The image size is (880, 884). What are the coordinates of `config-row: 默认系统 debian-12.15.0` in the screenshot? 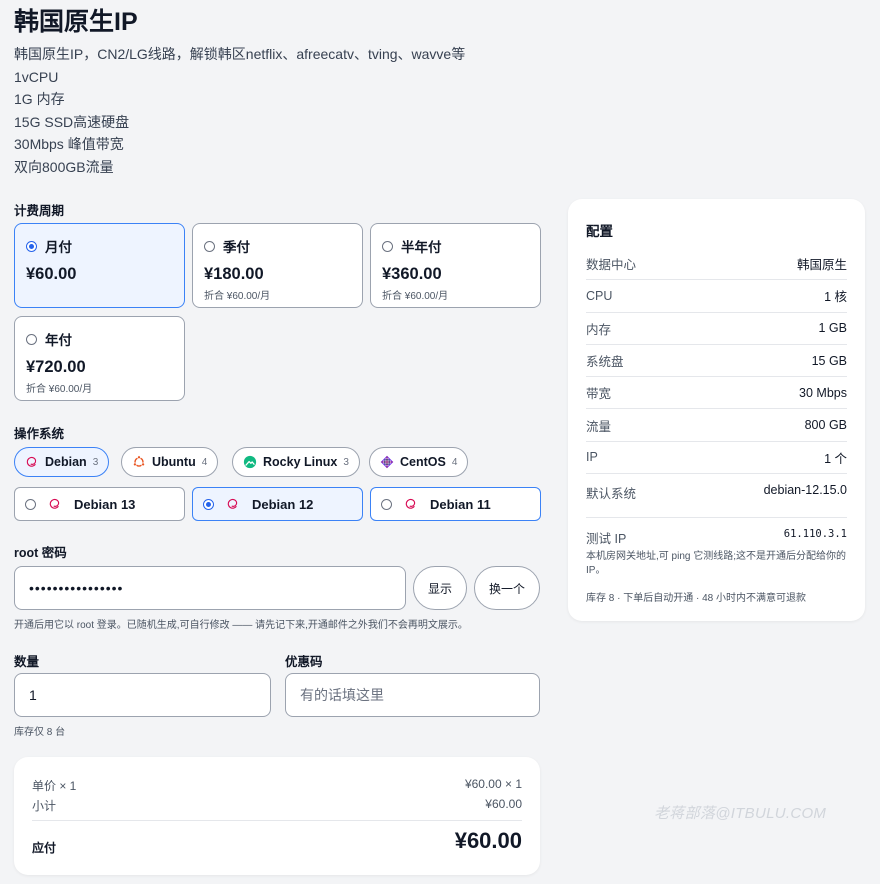 It's located at (716, 496).